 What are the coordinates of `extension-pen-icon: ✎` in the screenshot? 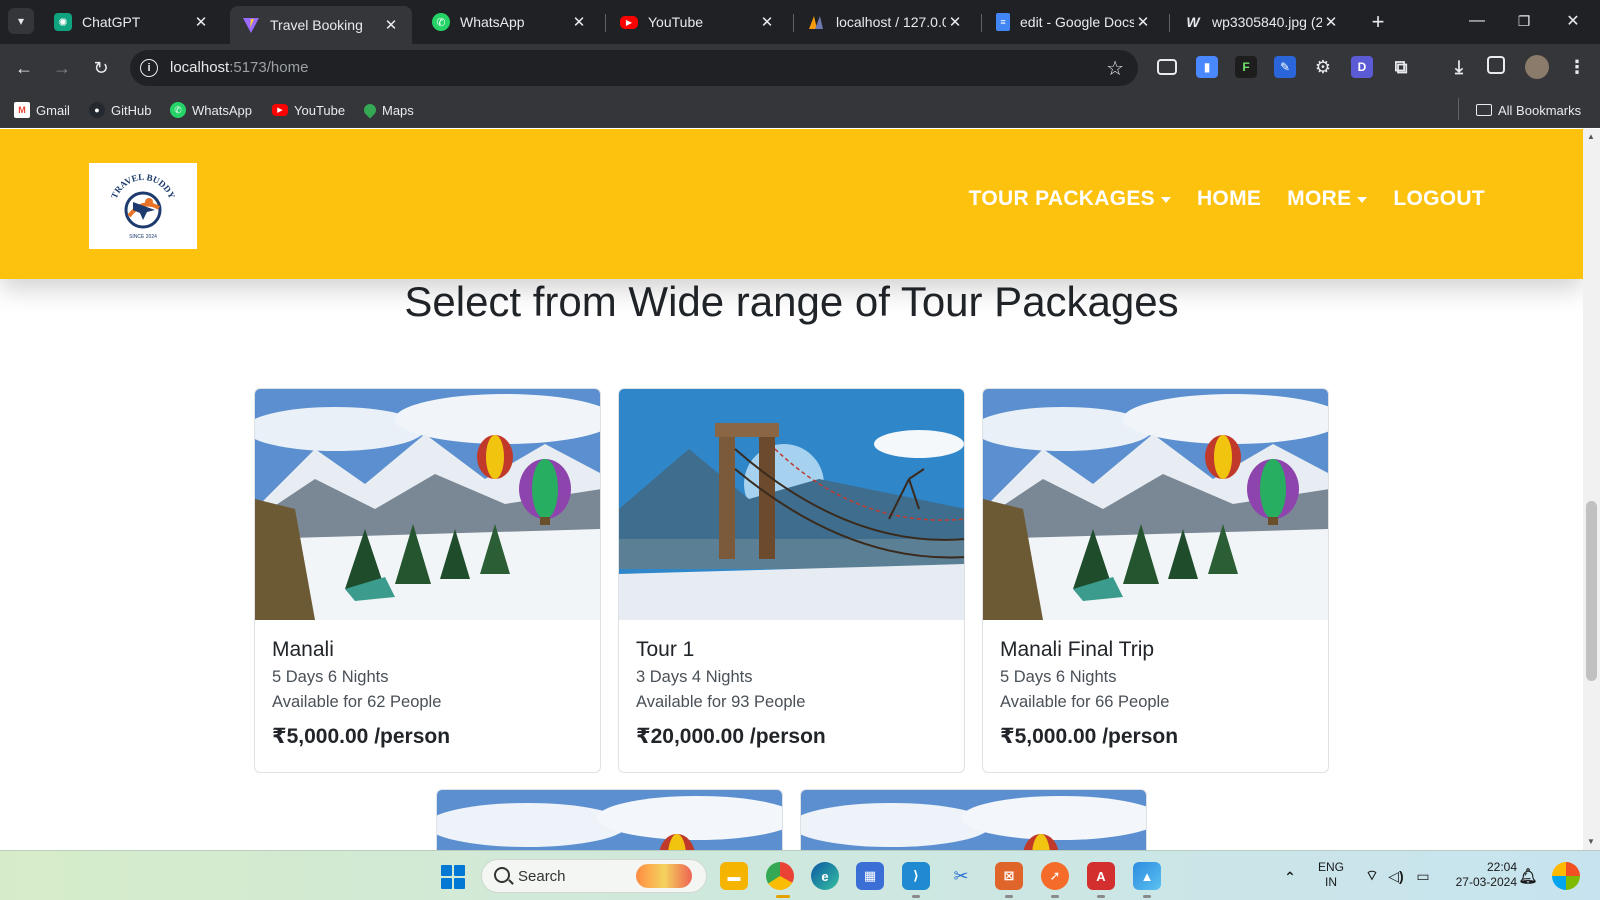 It's located at (1285, 67).